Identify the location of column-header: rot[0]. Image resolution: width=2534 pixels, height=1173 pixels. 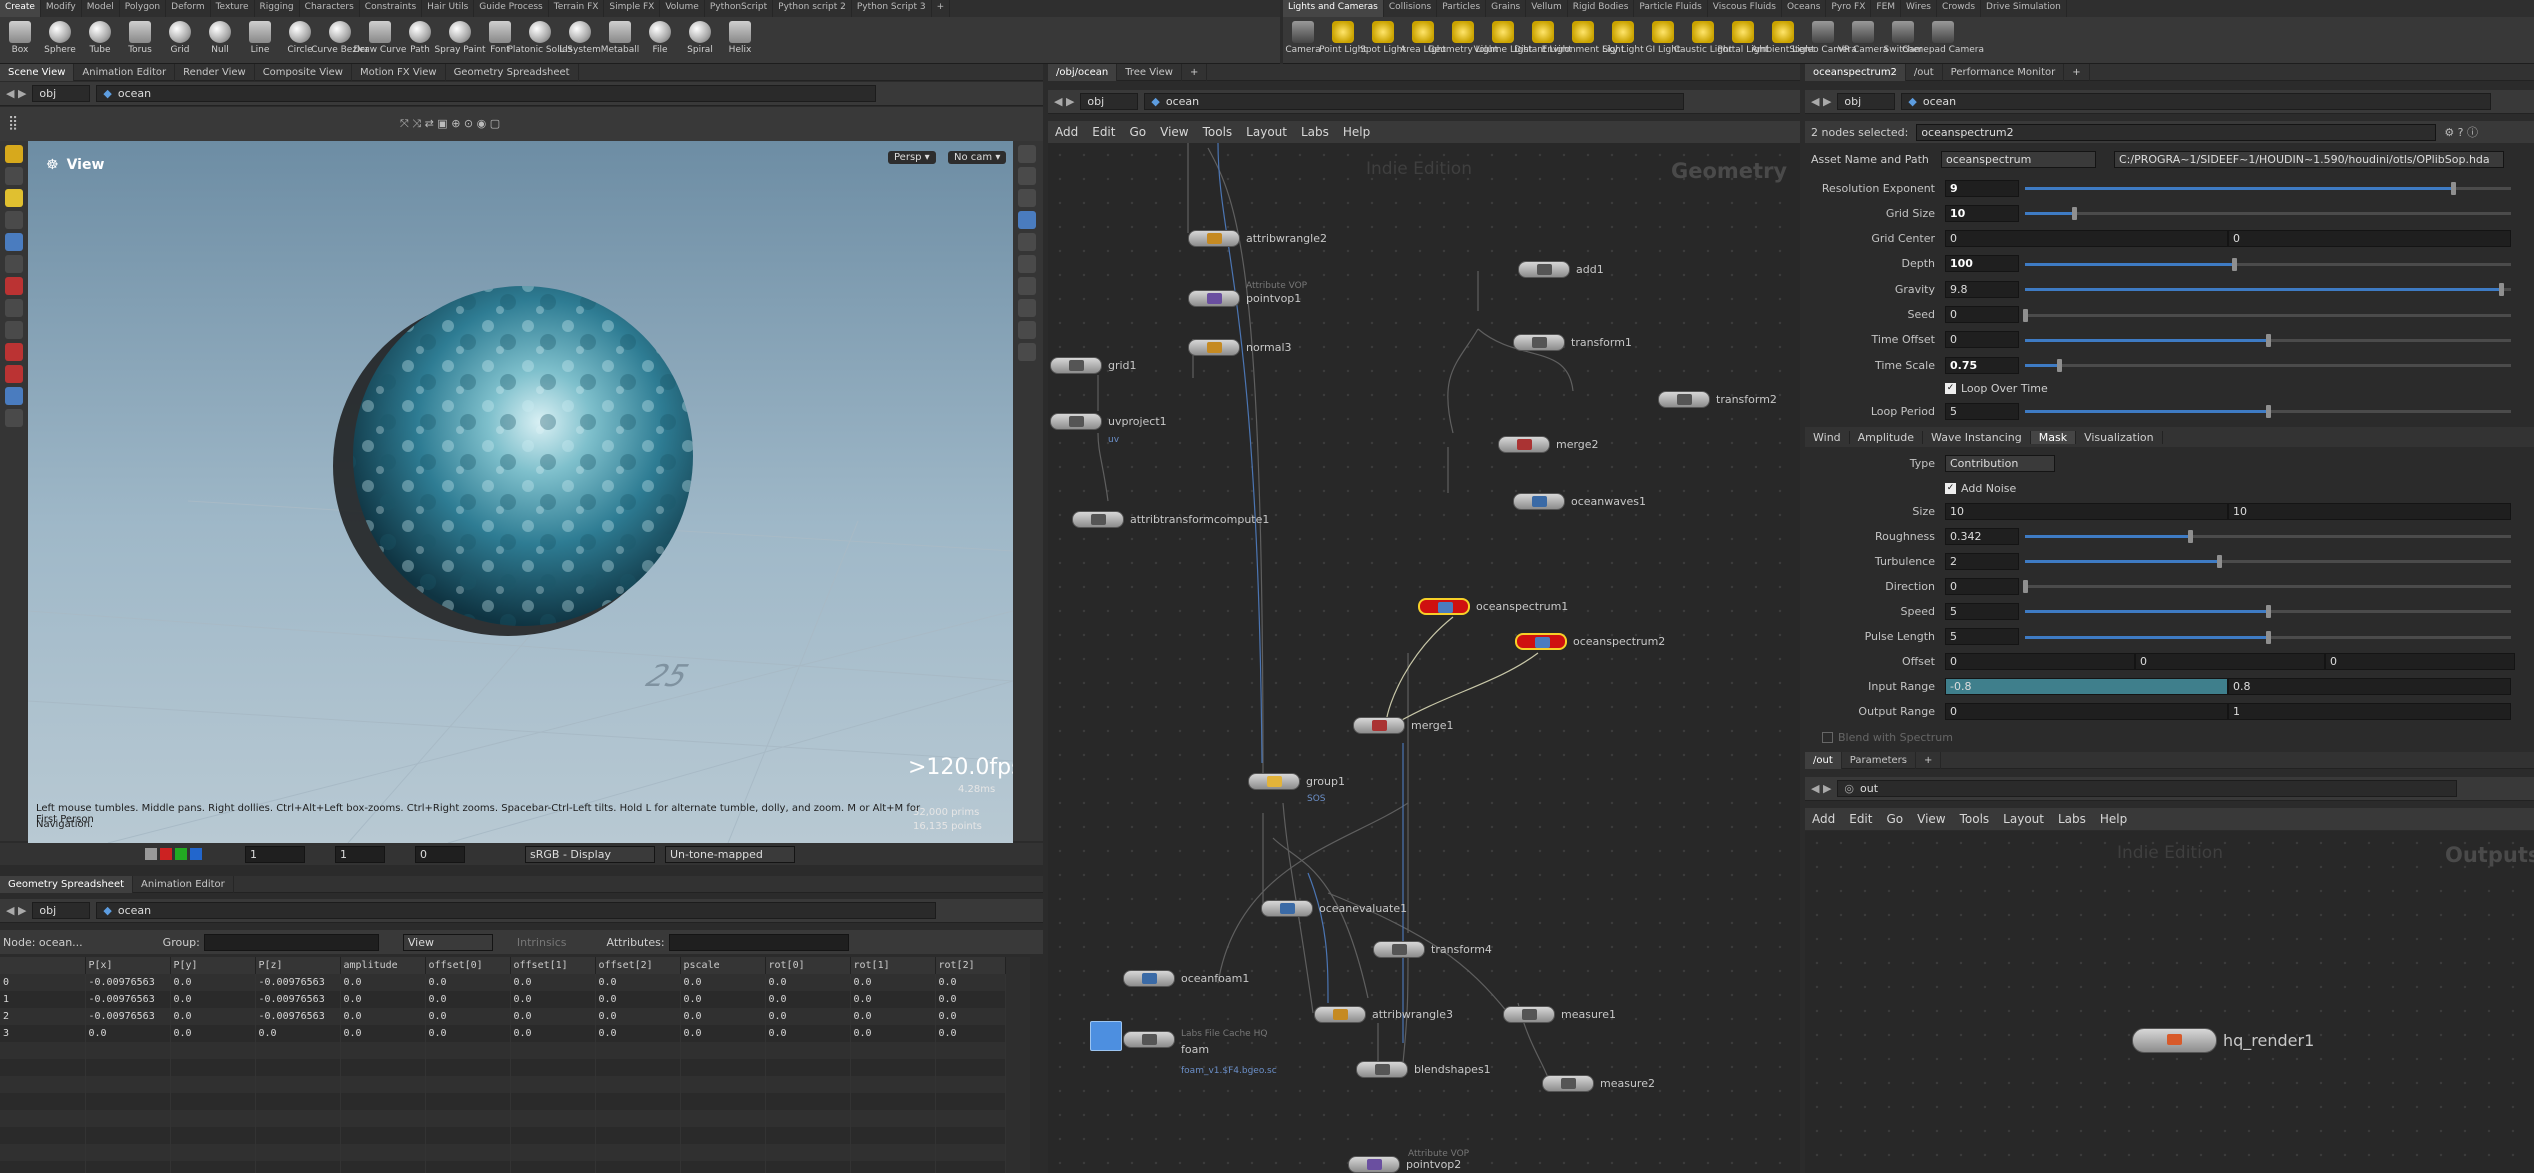
(808, 965).